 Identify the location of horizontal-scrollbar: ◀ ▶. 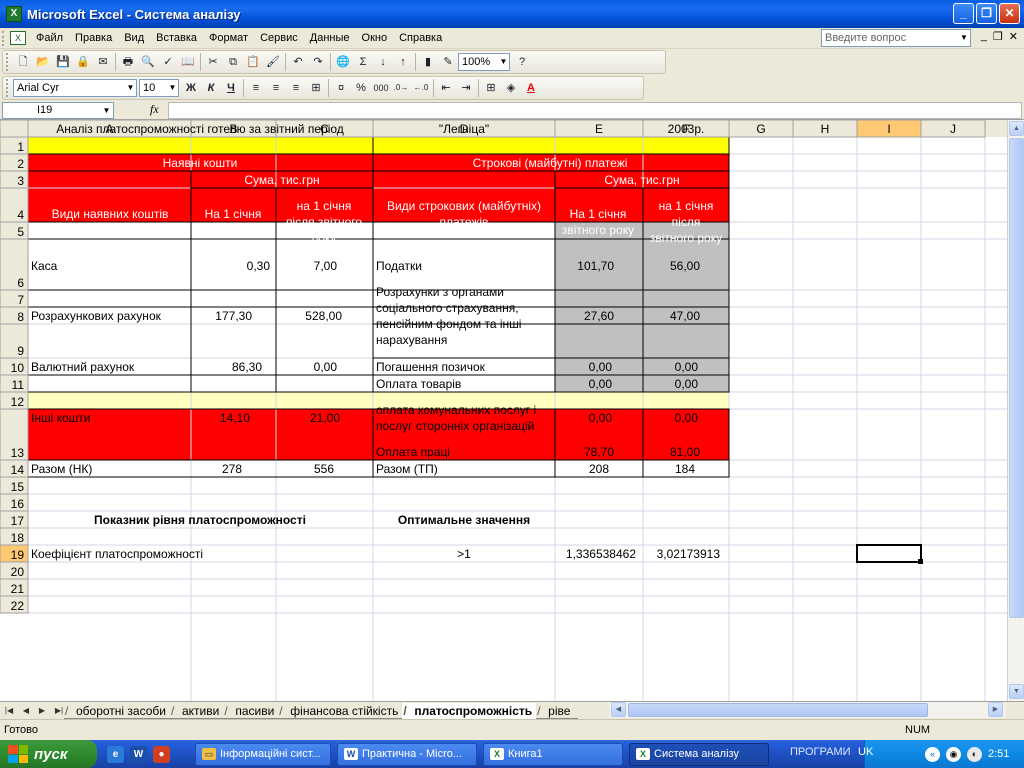
(808, 710).